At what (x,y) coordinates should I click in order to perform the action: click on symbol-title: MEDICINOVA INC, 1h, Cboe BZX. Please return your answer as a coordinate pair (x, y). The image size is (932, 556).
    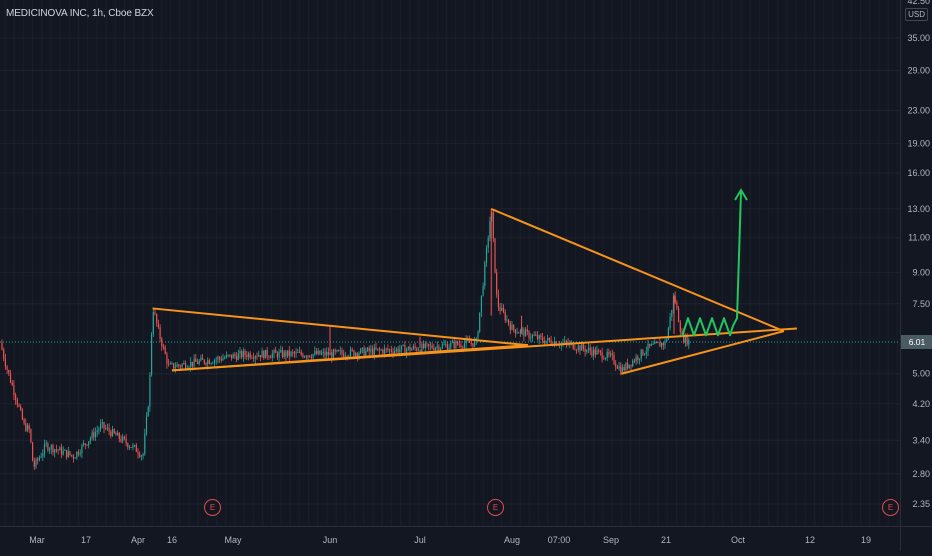
    Looking at the image, I should click on (80, 13).